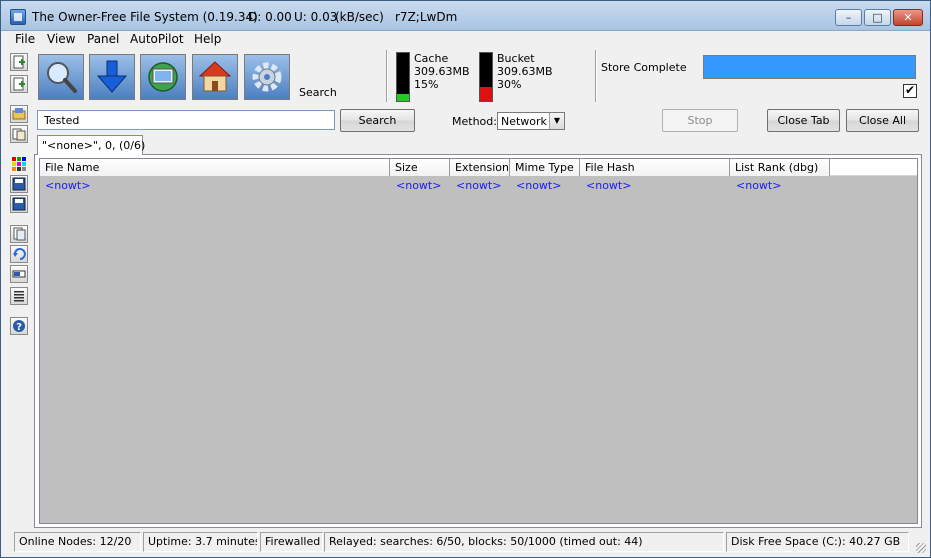 The image size is (931, 558). I want to click on help-button: ?, so click(19, 326).